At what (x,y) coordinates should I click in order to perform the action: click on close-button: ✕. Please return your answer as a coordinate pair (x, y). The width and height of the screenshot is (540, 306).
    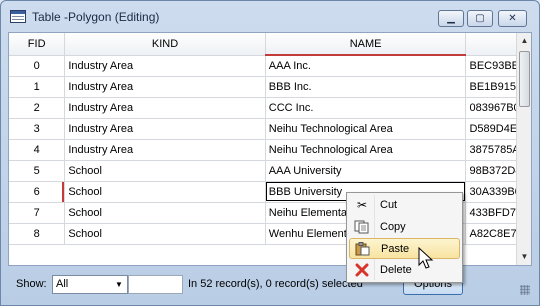
    Looking at the image, I should click on (512, 18).